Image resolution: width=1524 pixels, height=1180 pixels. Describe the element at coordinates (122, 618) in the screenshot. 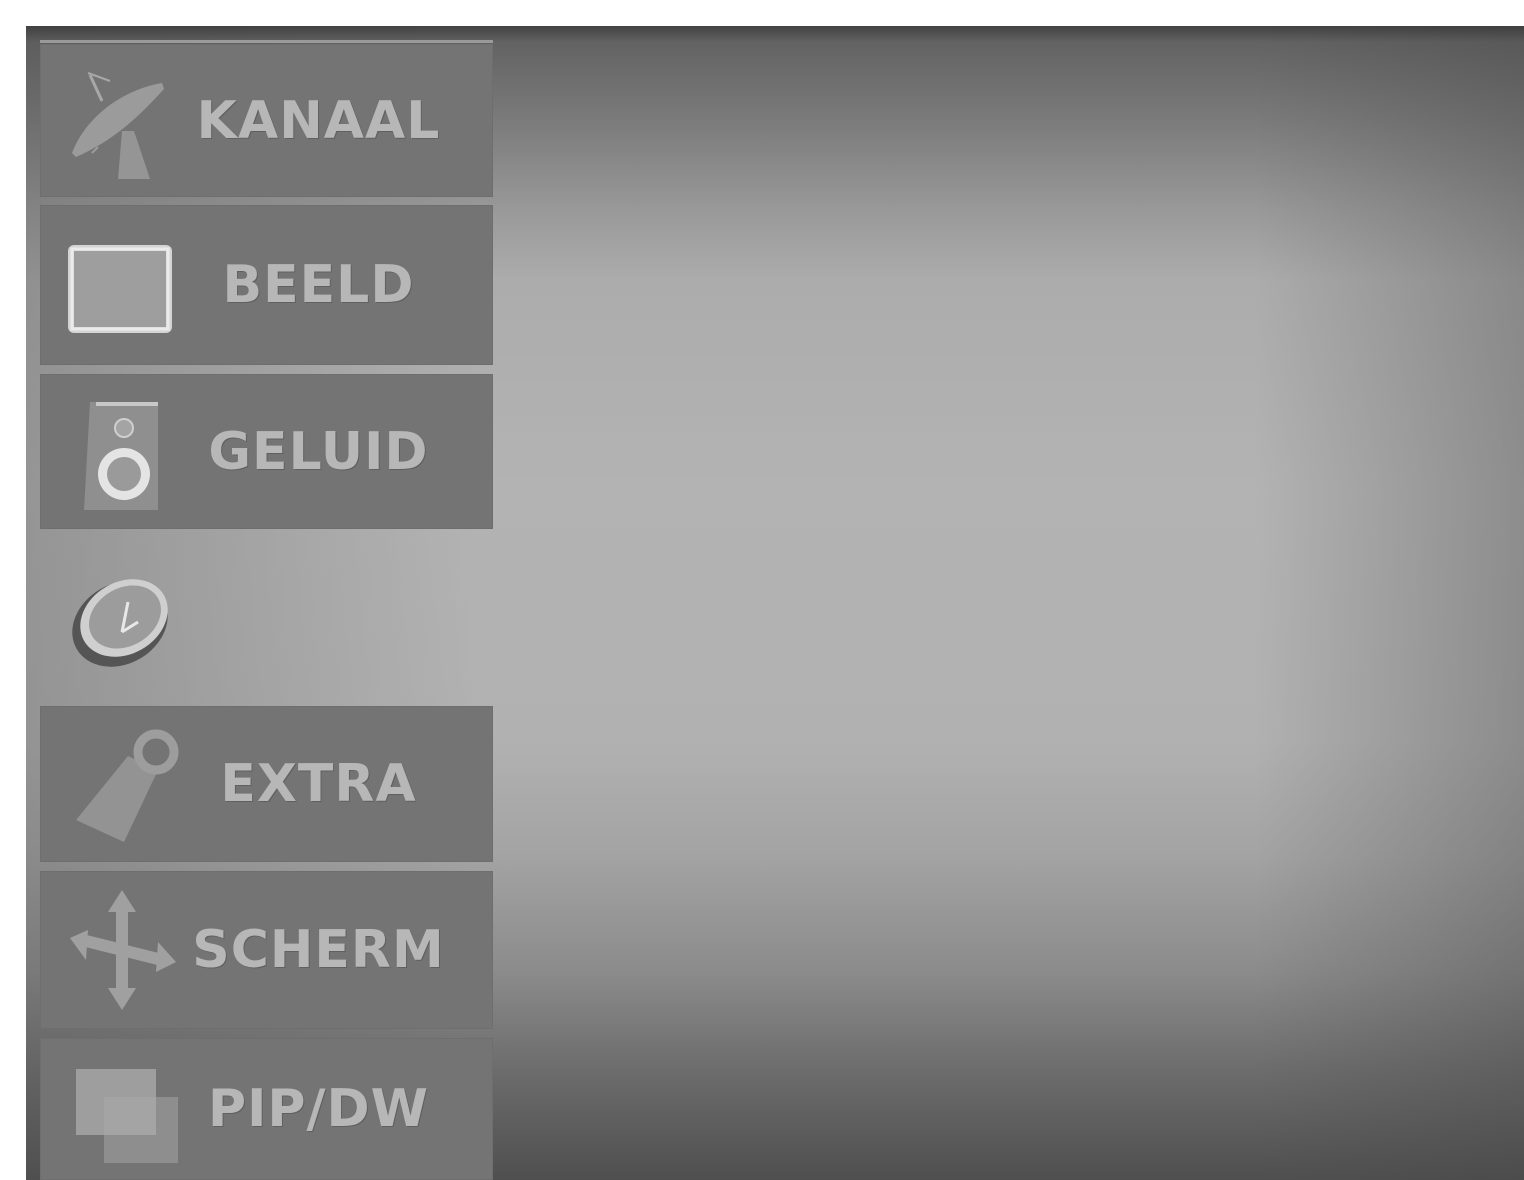

I see `clock-icon` at that location.